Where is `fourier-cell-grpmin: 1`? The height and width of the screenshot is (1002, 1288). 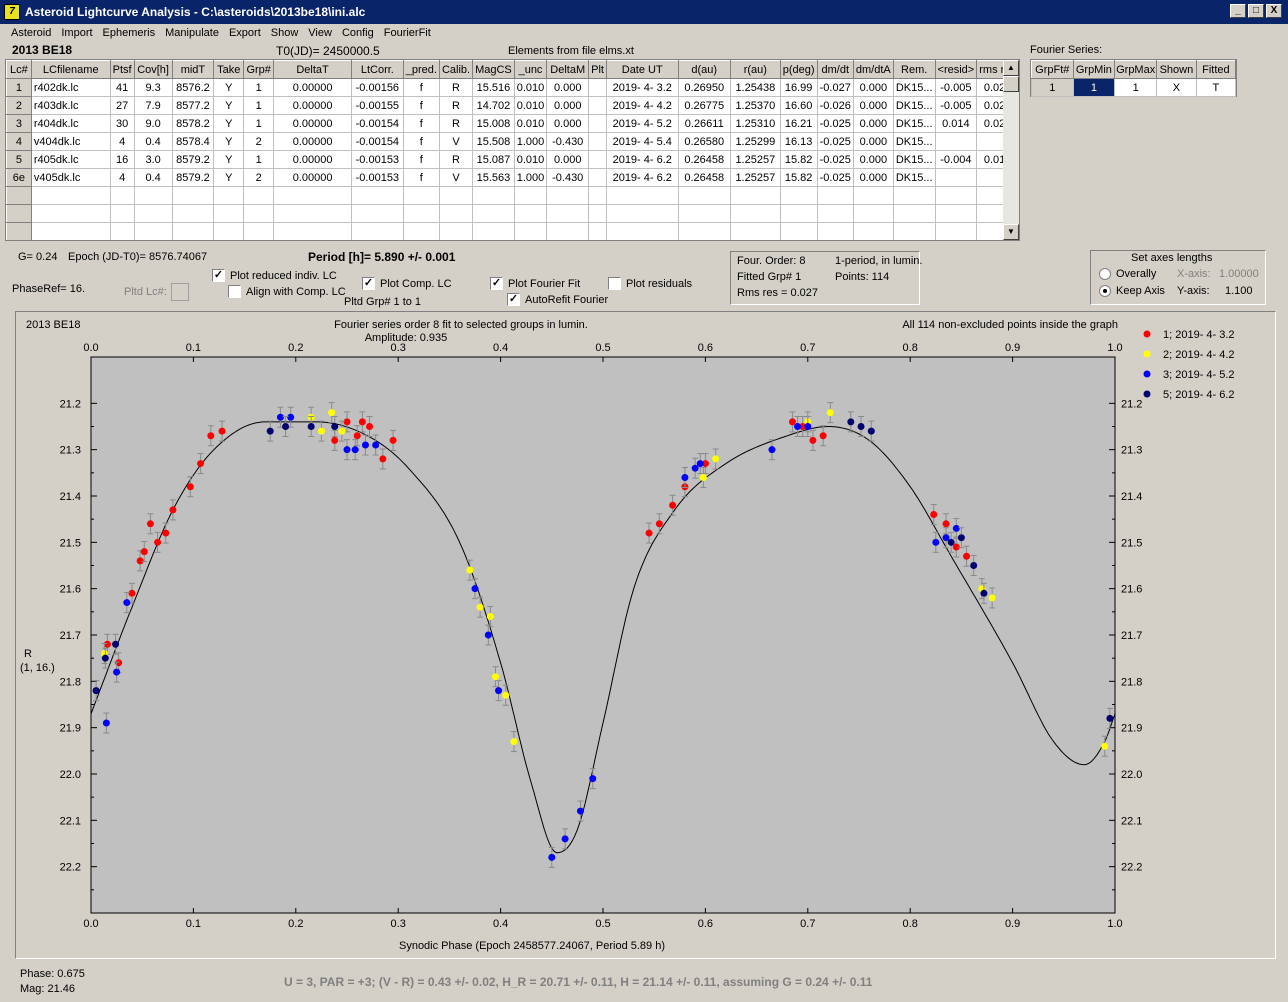
fourier-cell-grpmin: 1 is located at coordinates (1094, 87).